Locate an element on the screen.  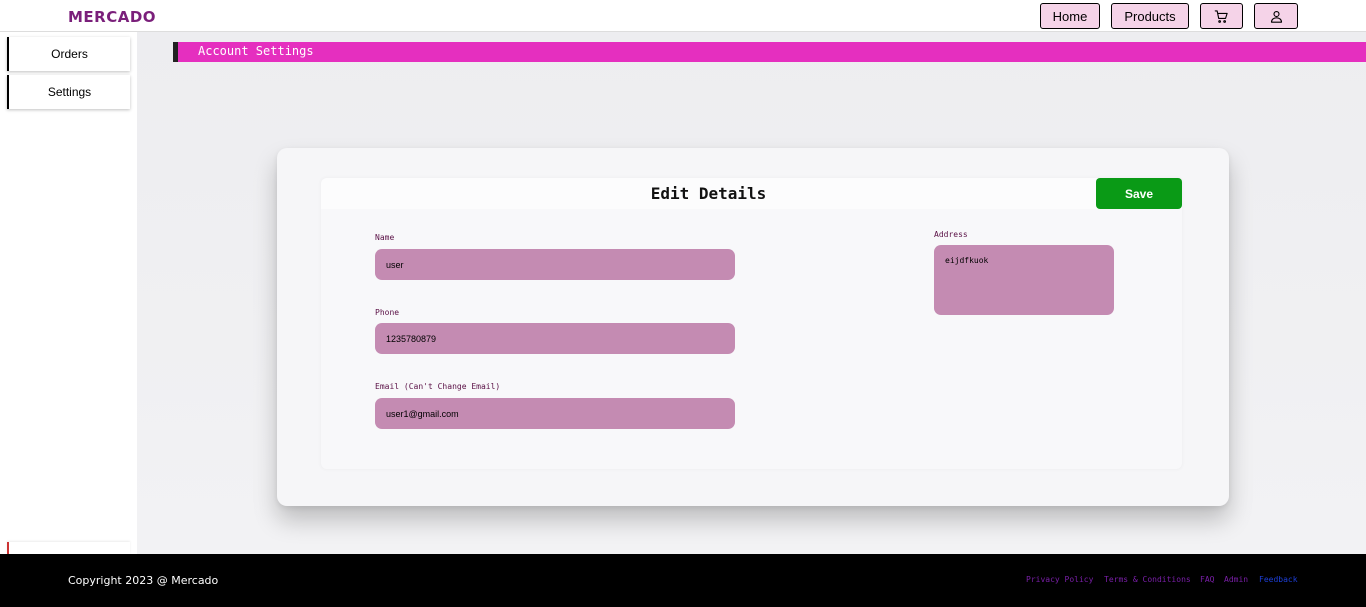
feedback-link: Feedback is located at coordinates (1278, 579).